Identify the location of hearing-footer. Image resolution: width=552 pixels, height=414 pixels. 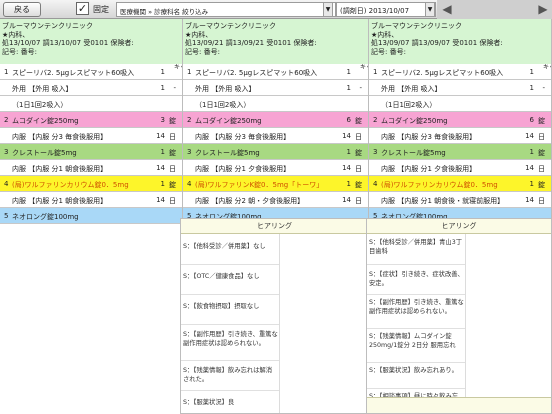
(459, 405).